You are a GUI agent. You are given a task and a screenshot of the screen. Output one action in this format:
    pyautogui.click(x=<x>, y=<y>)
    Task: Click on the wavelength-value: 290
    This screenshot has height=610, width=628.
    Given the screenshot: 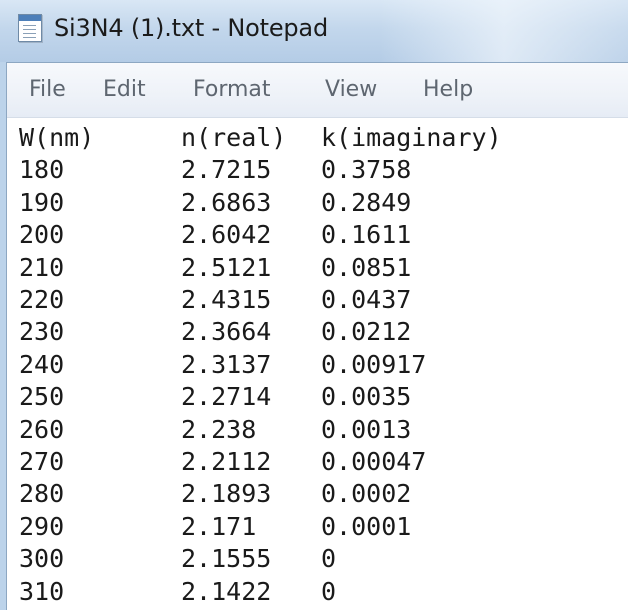 What is the action you would take?
    pyautogui.click(x=42, y=526)
    